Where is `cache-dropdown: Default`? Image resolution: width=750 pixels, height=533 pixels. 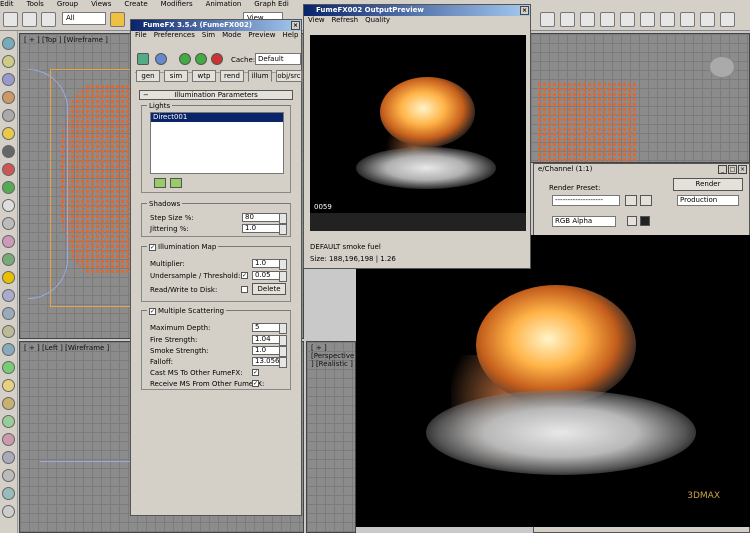
cache-dropdown: Default is located at coordinates (278, 59).